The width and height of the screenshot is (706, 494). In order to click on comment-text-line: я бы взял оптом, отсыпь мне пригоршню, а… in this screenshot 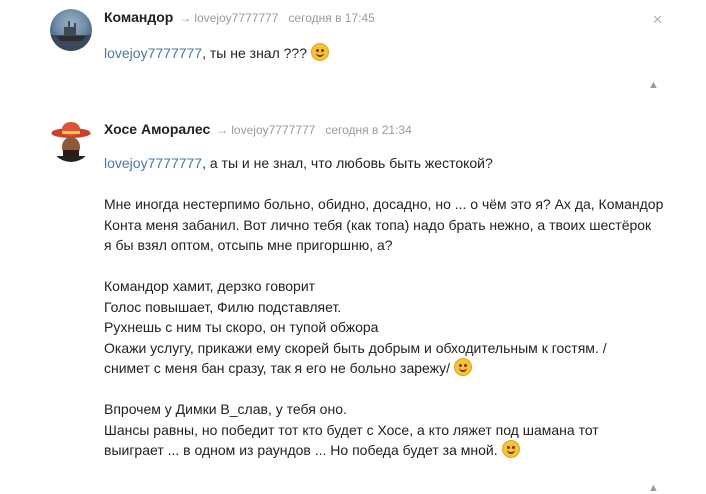, I will do `click(248, 245)`.